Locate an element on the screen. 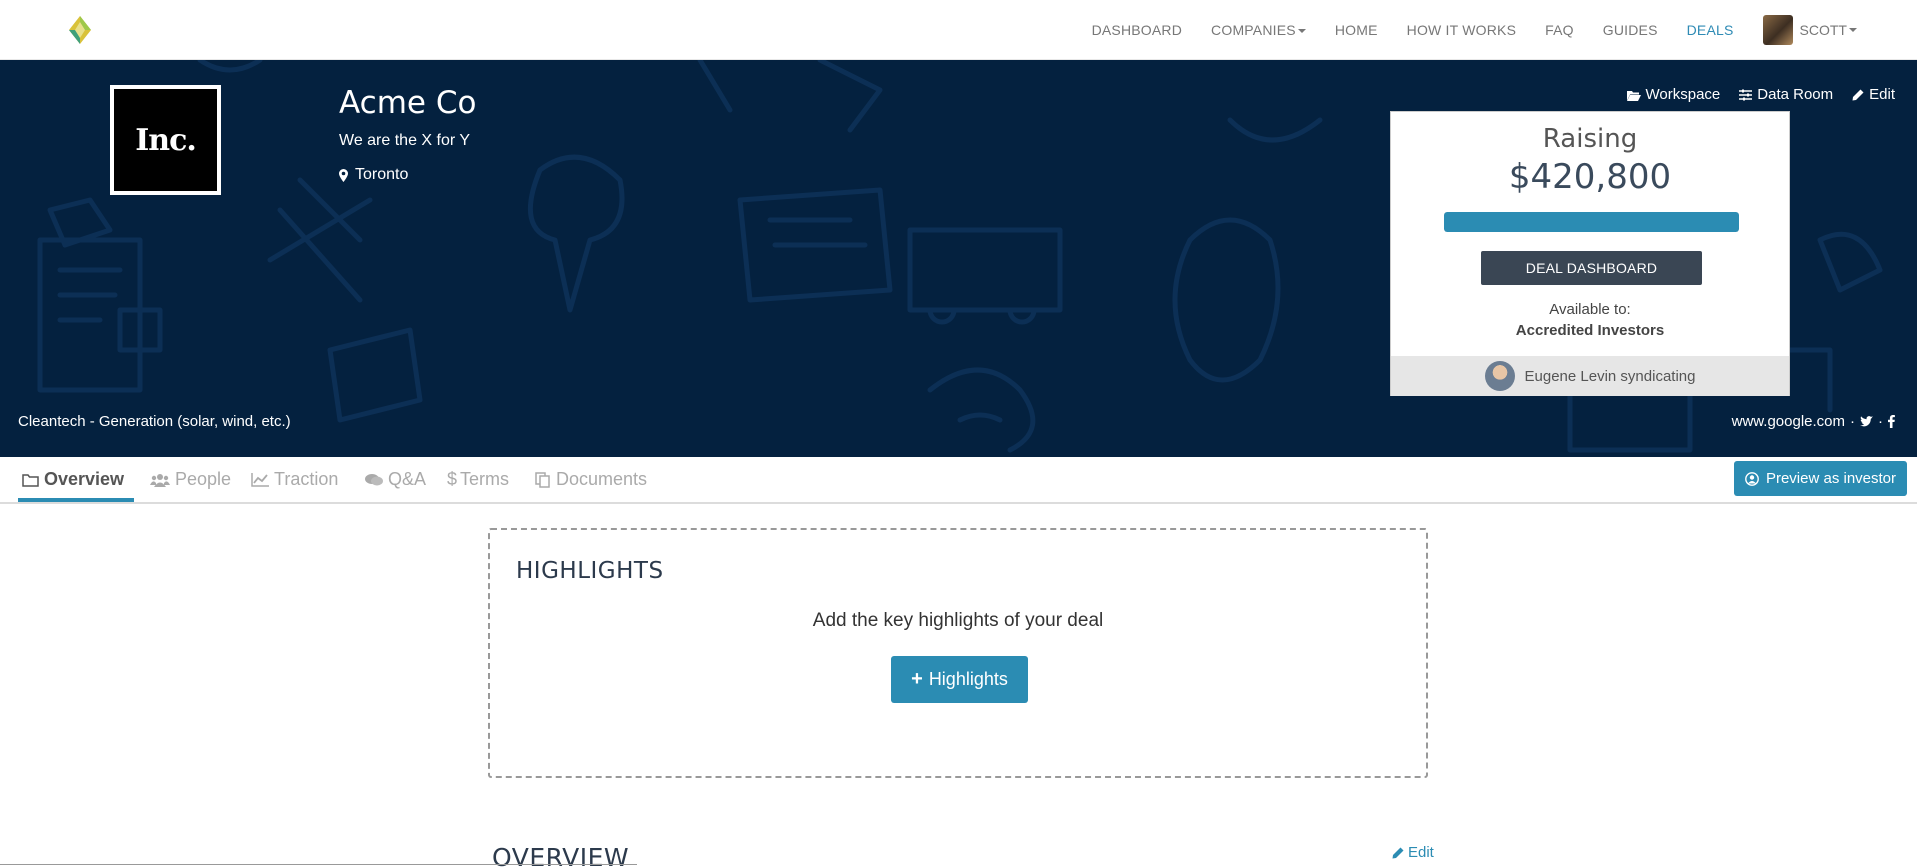  nav-companies: COMPANIES is located at coordinates (1258, 30).